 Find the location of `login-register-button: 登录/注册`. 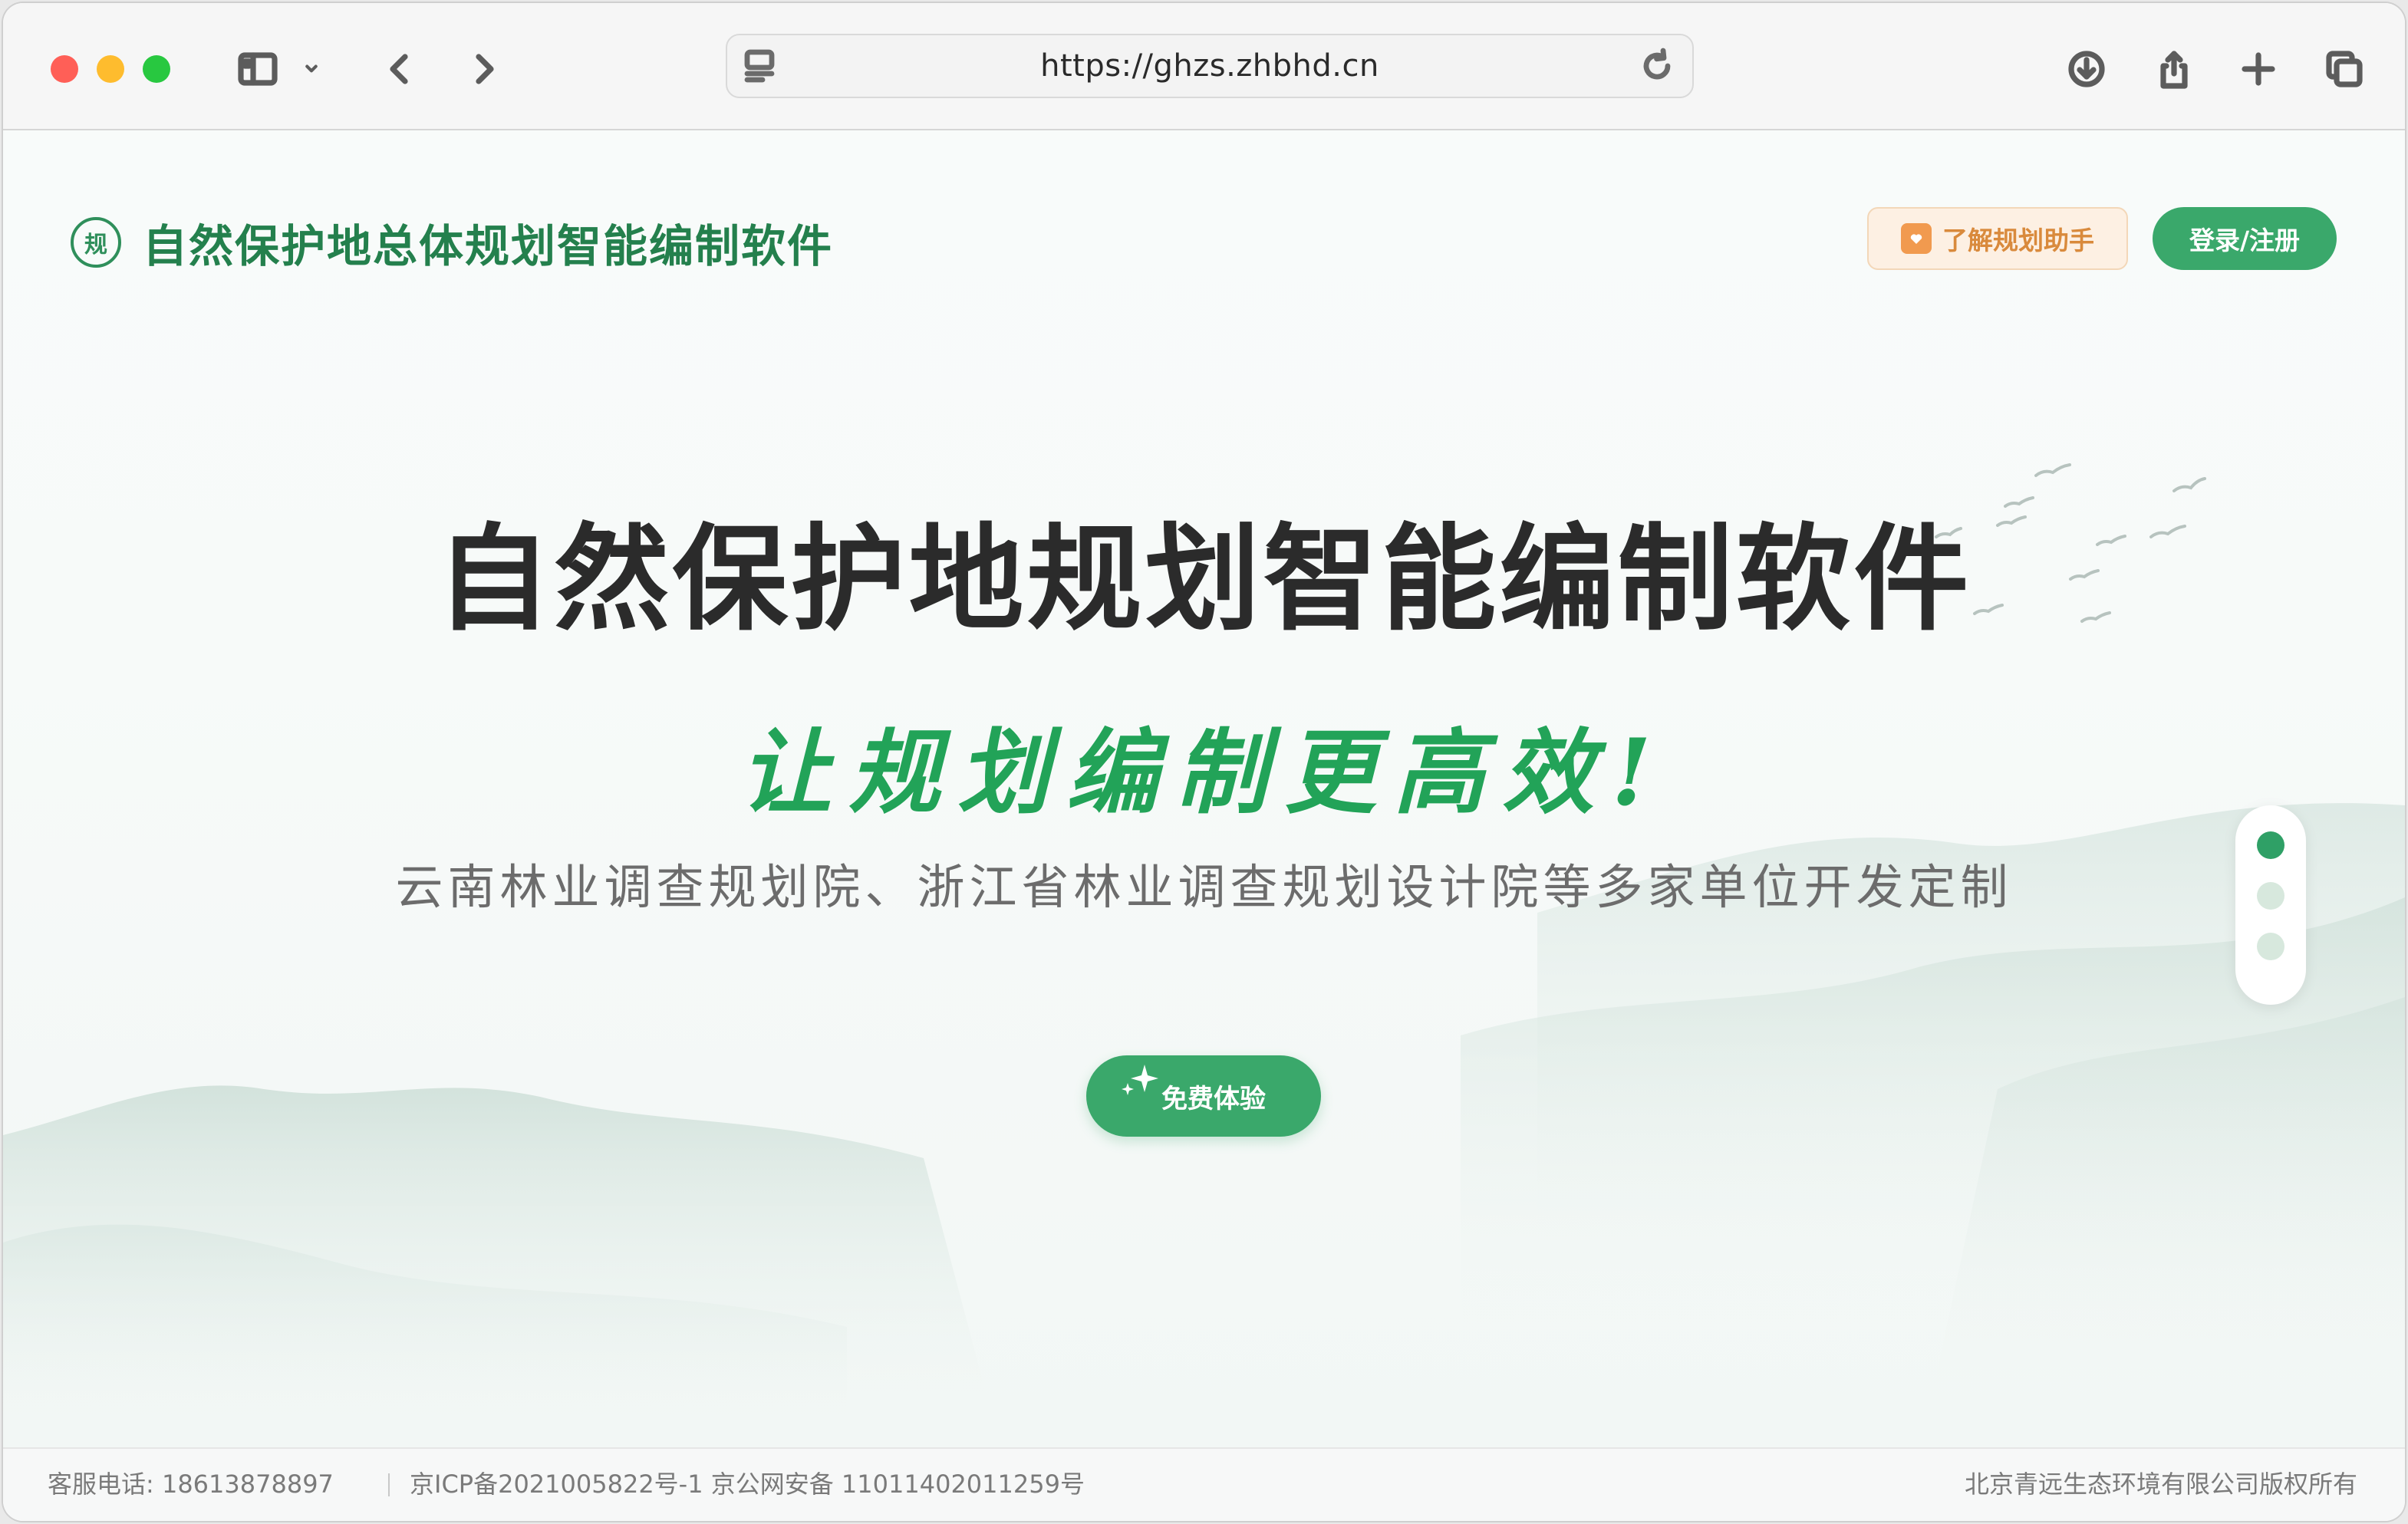

login-register-button: 登录/注册 is located at coordinates (2245, 238).